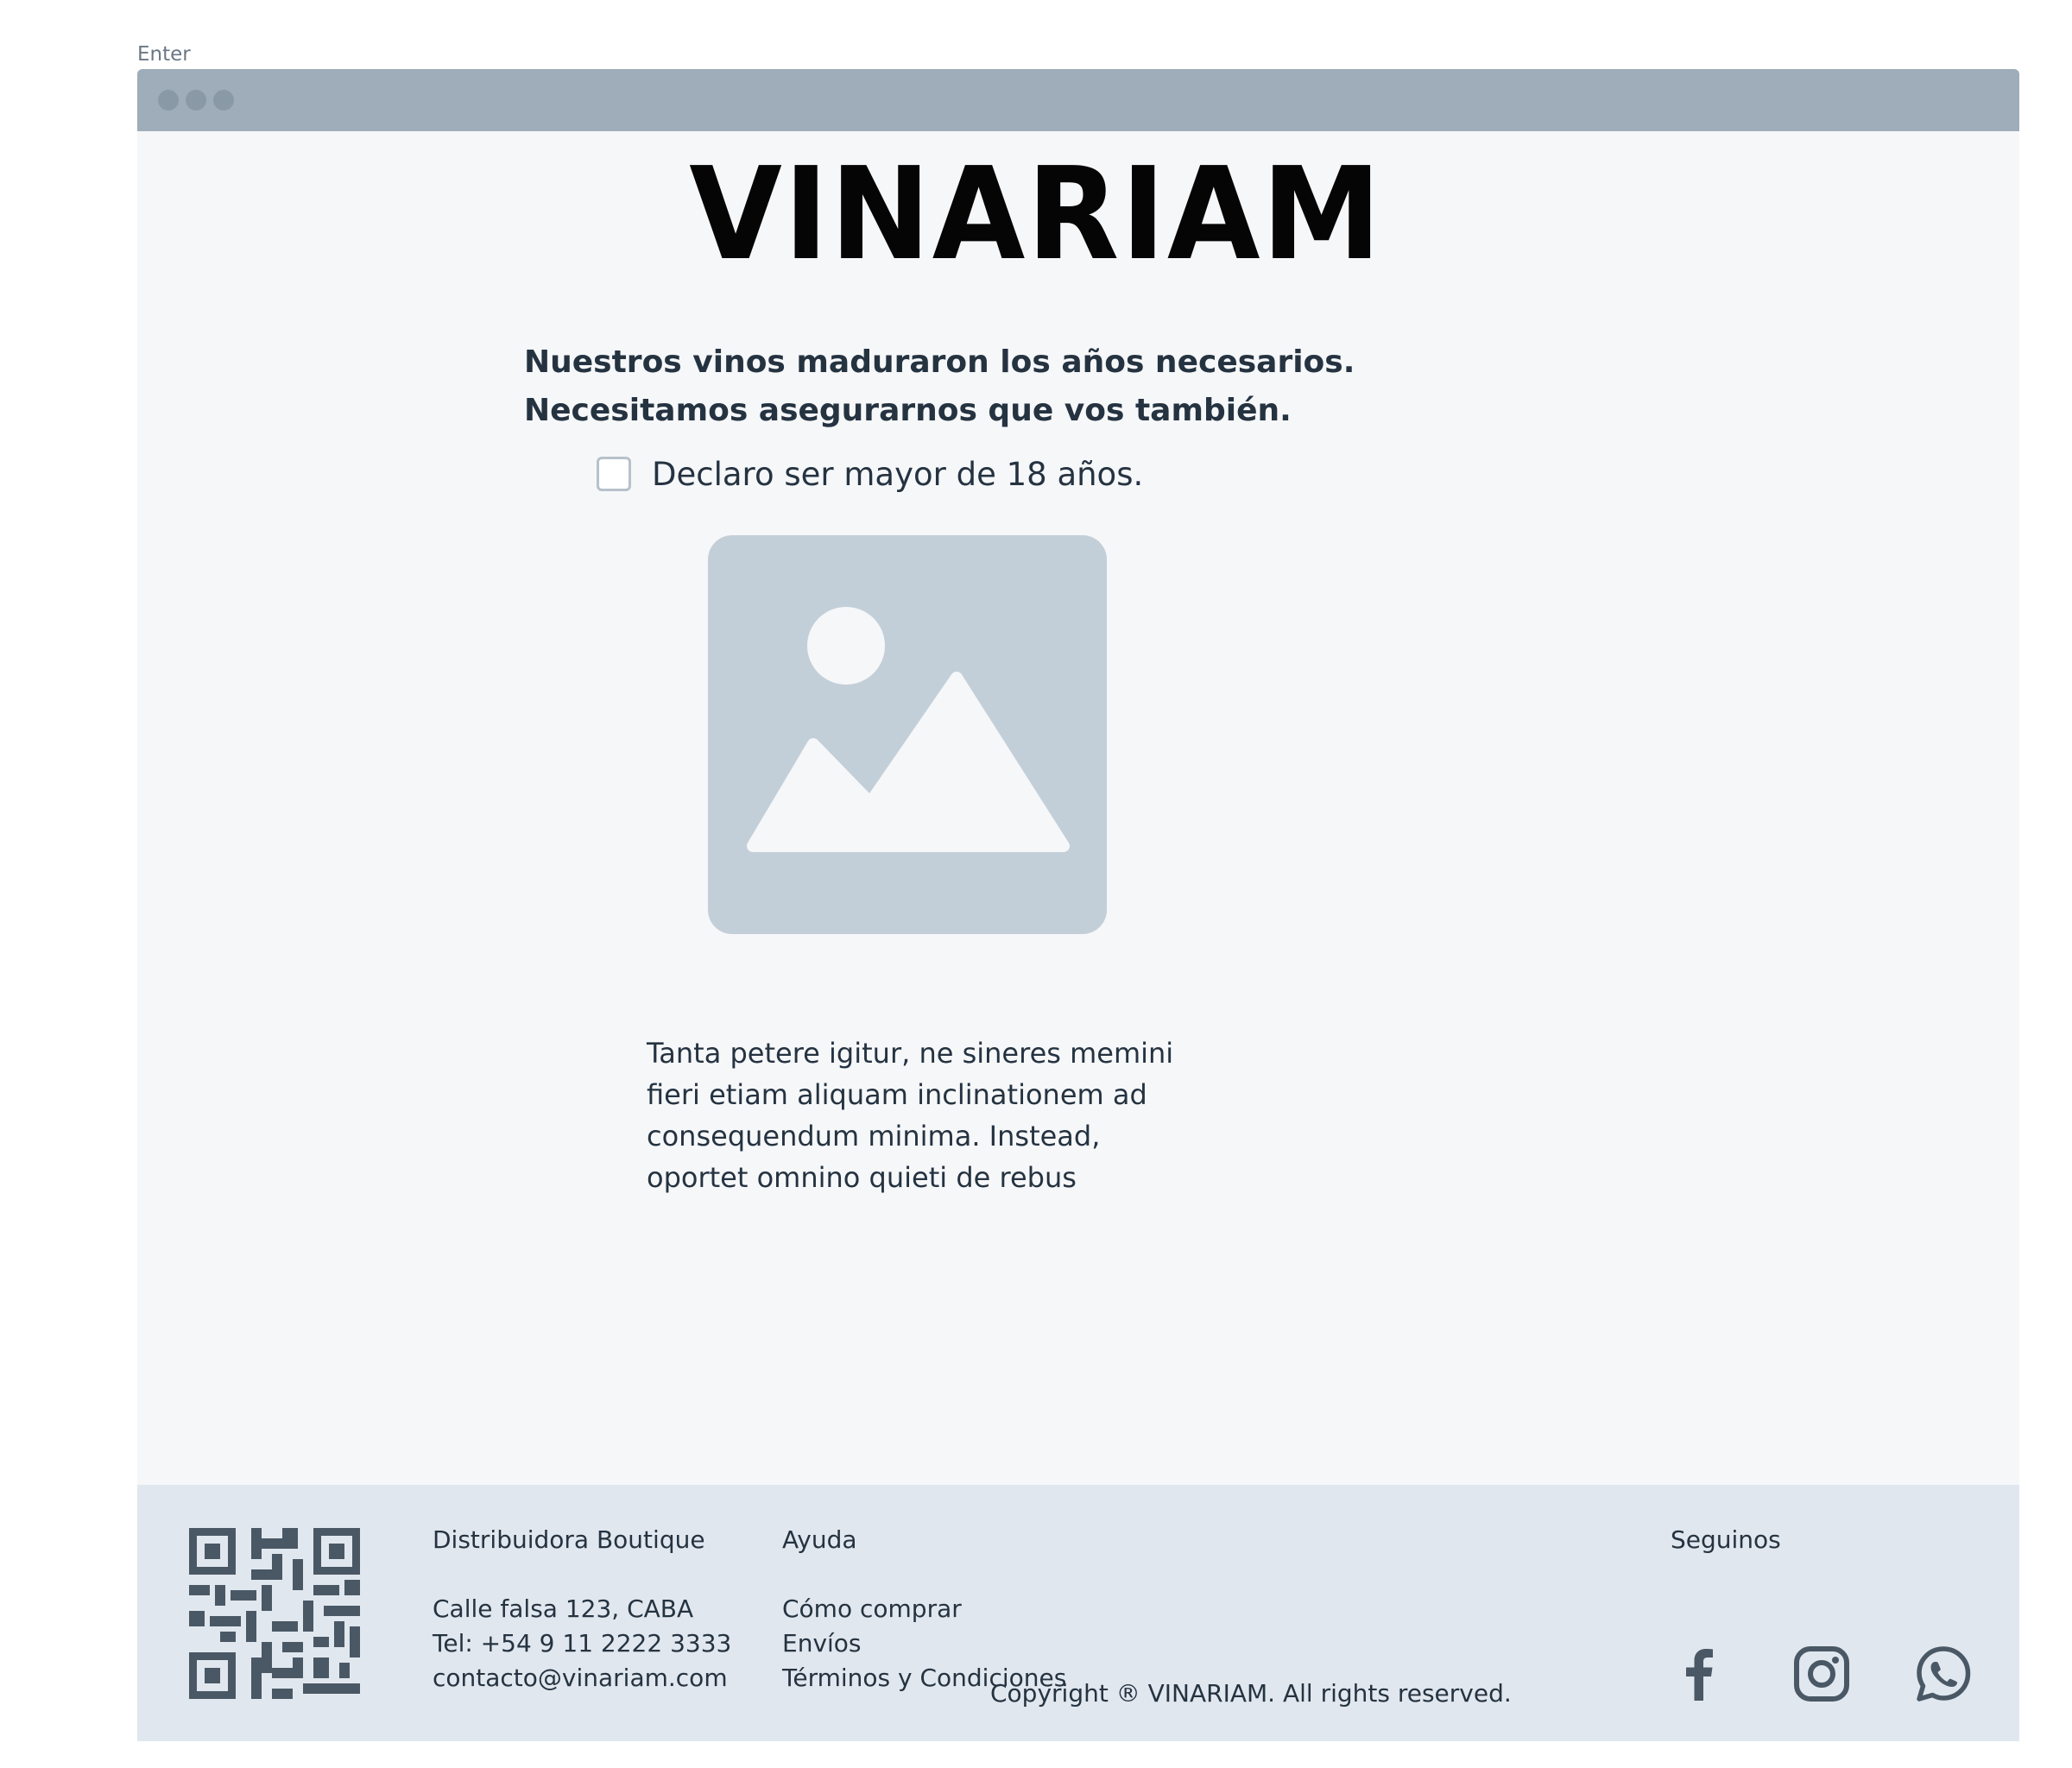  I want to click on footer-social-column: Seguinos, so click(1726, 1540).